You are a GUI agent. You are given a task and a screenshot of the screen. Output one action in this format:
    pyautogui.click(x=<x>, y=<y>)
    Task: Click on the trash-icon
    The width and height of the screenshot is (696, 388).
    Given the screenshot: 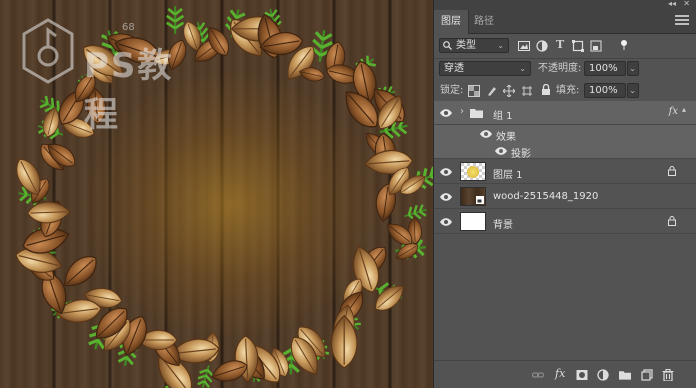 What is the action you would take?
    pyautogui.click(x=668, y=375)
    